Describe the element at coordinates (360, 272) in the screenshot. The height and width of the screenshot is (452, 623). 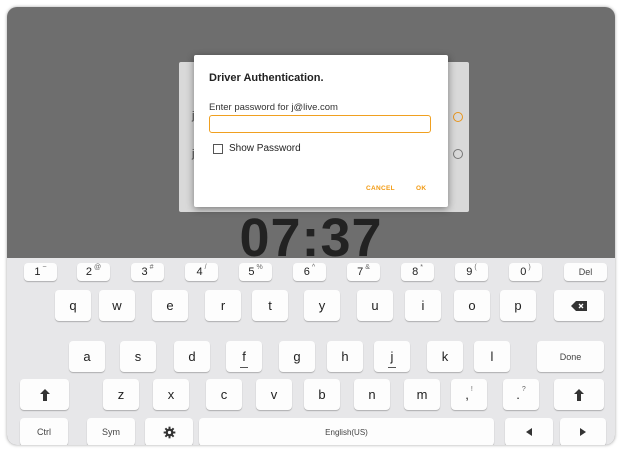
I see `key-main: 7` at that location.